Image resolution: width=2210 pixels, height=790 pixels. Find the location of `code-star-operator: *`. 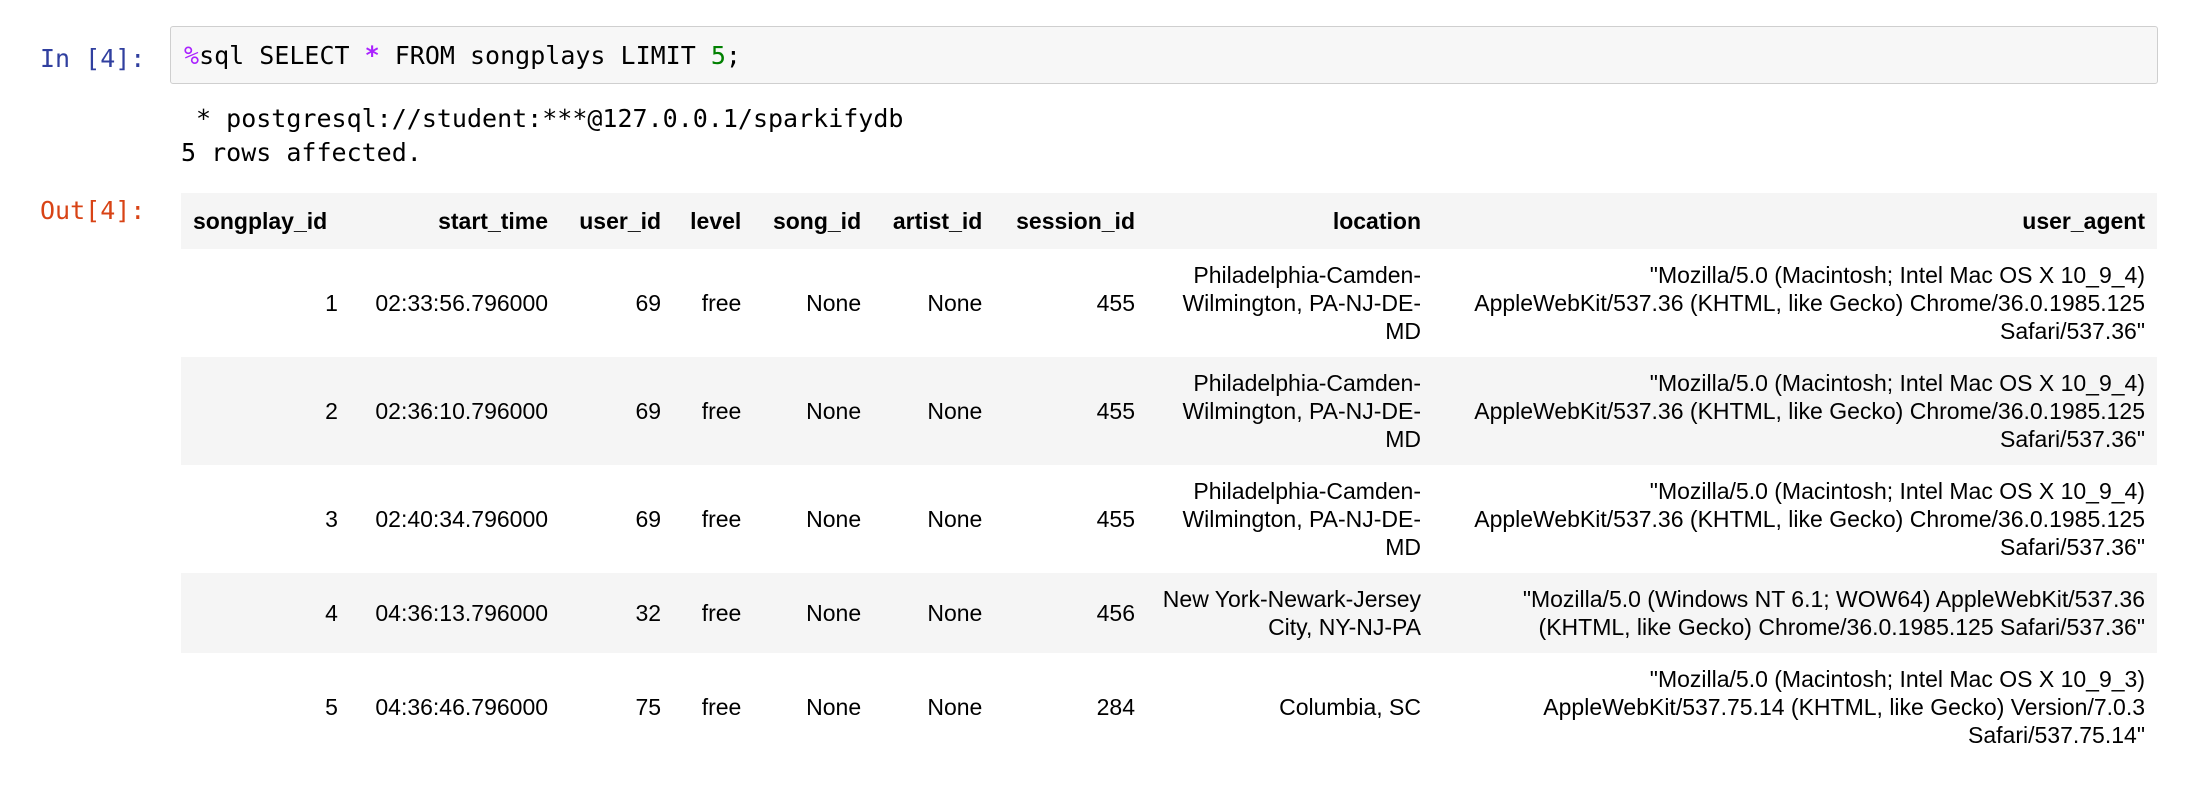

code-star-operator: * is located at coordinates (372, 55).